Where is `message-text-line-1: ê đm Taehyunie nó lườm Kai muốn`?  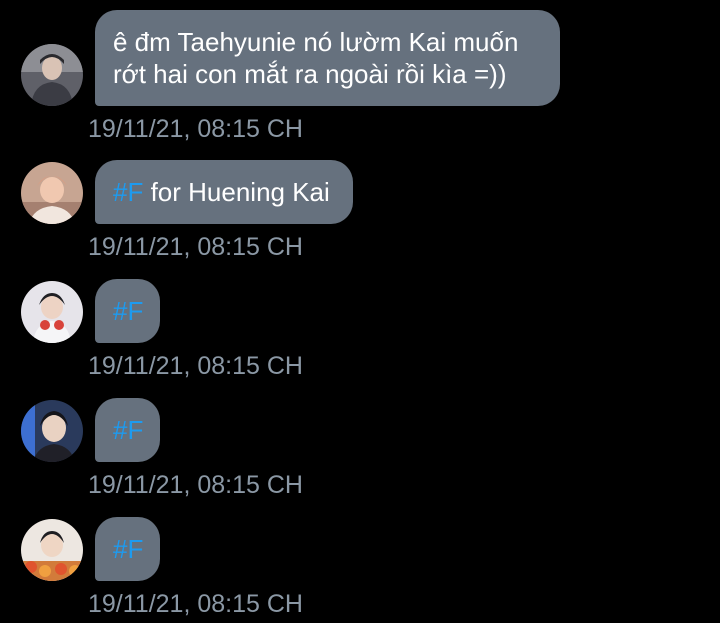
message-text-line-1: ê đm Taehyunie nó lườm Kai muốn is located at coordinates (316, 42).